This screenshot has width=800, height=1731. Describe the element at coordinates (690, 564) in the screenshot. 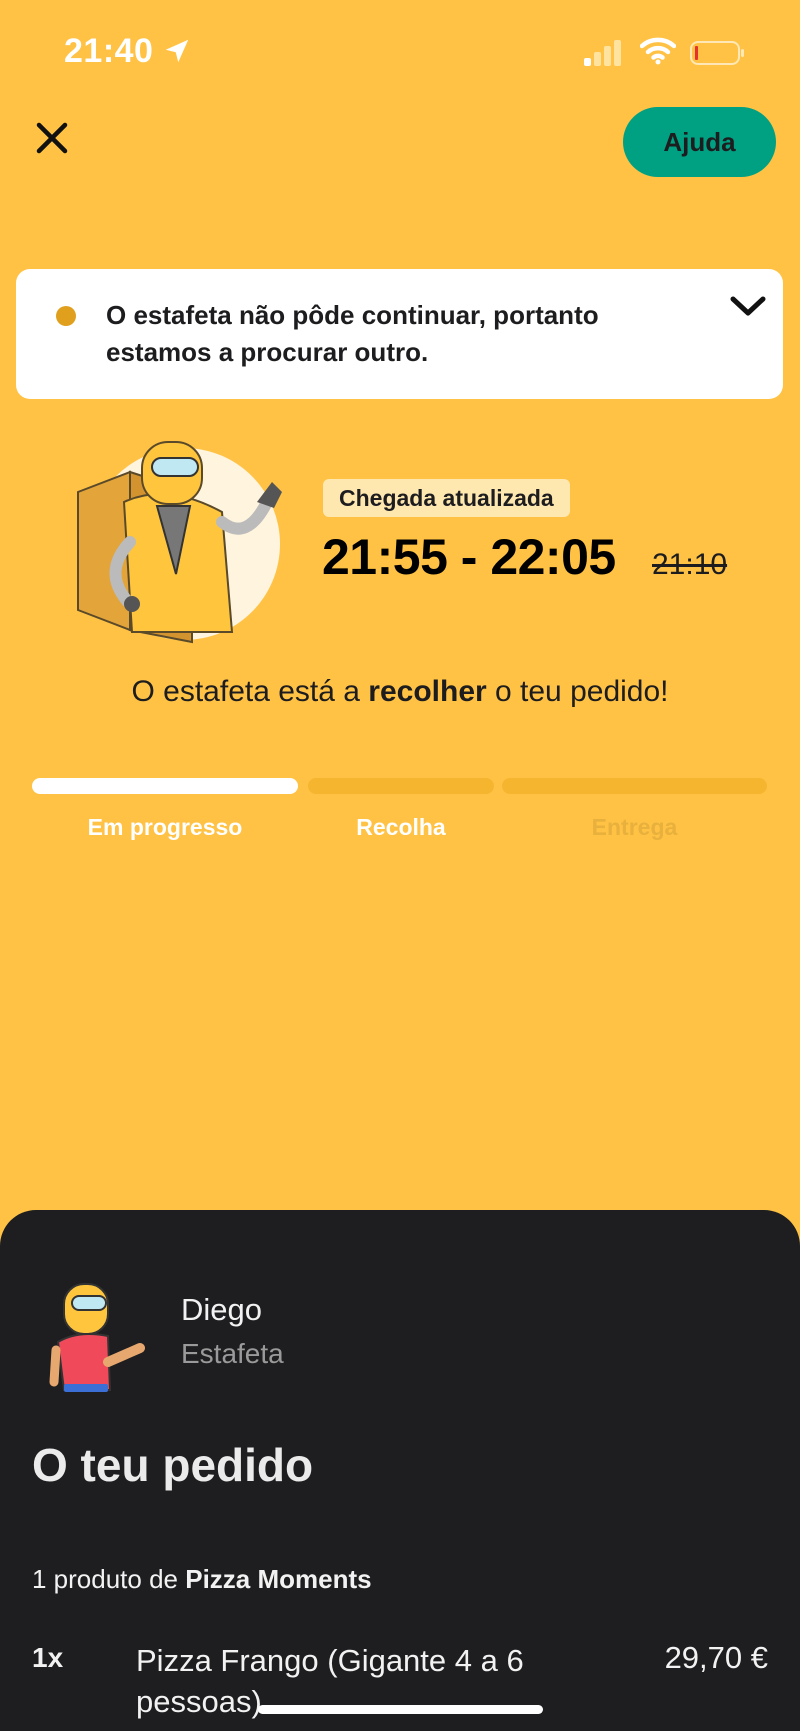

I see `eta-previous-time: 21:10` at that location.